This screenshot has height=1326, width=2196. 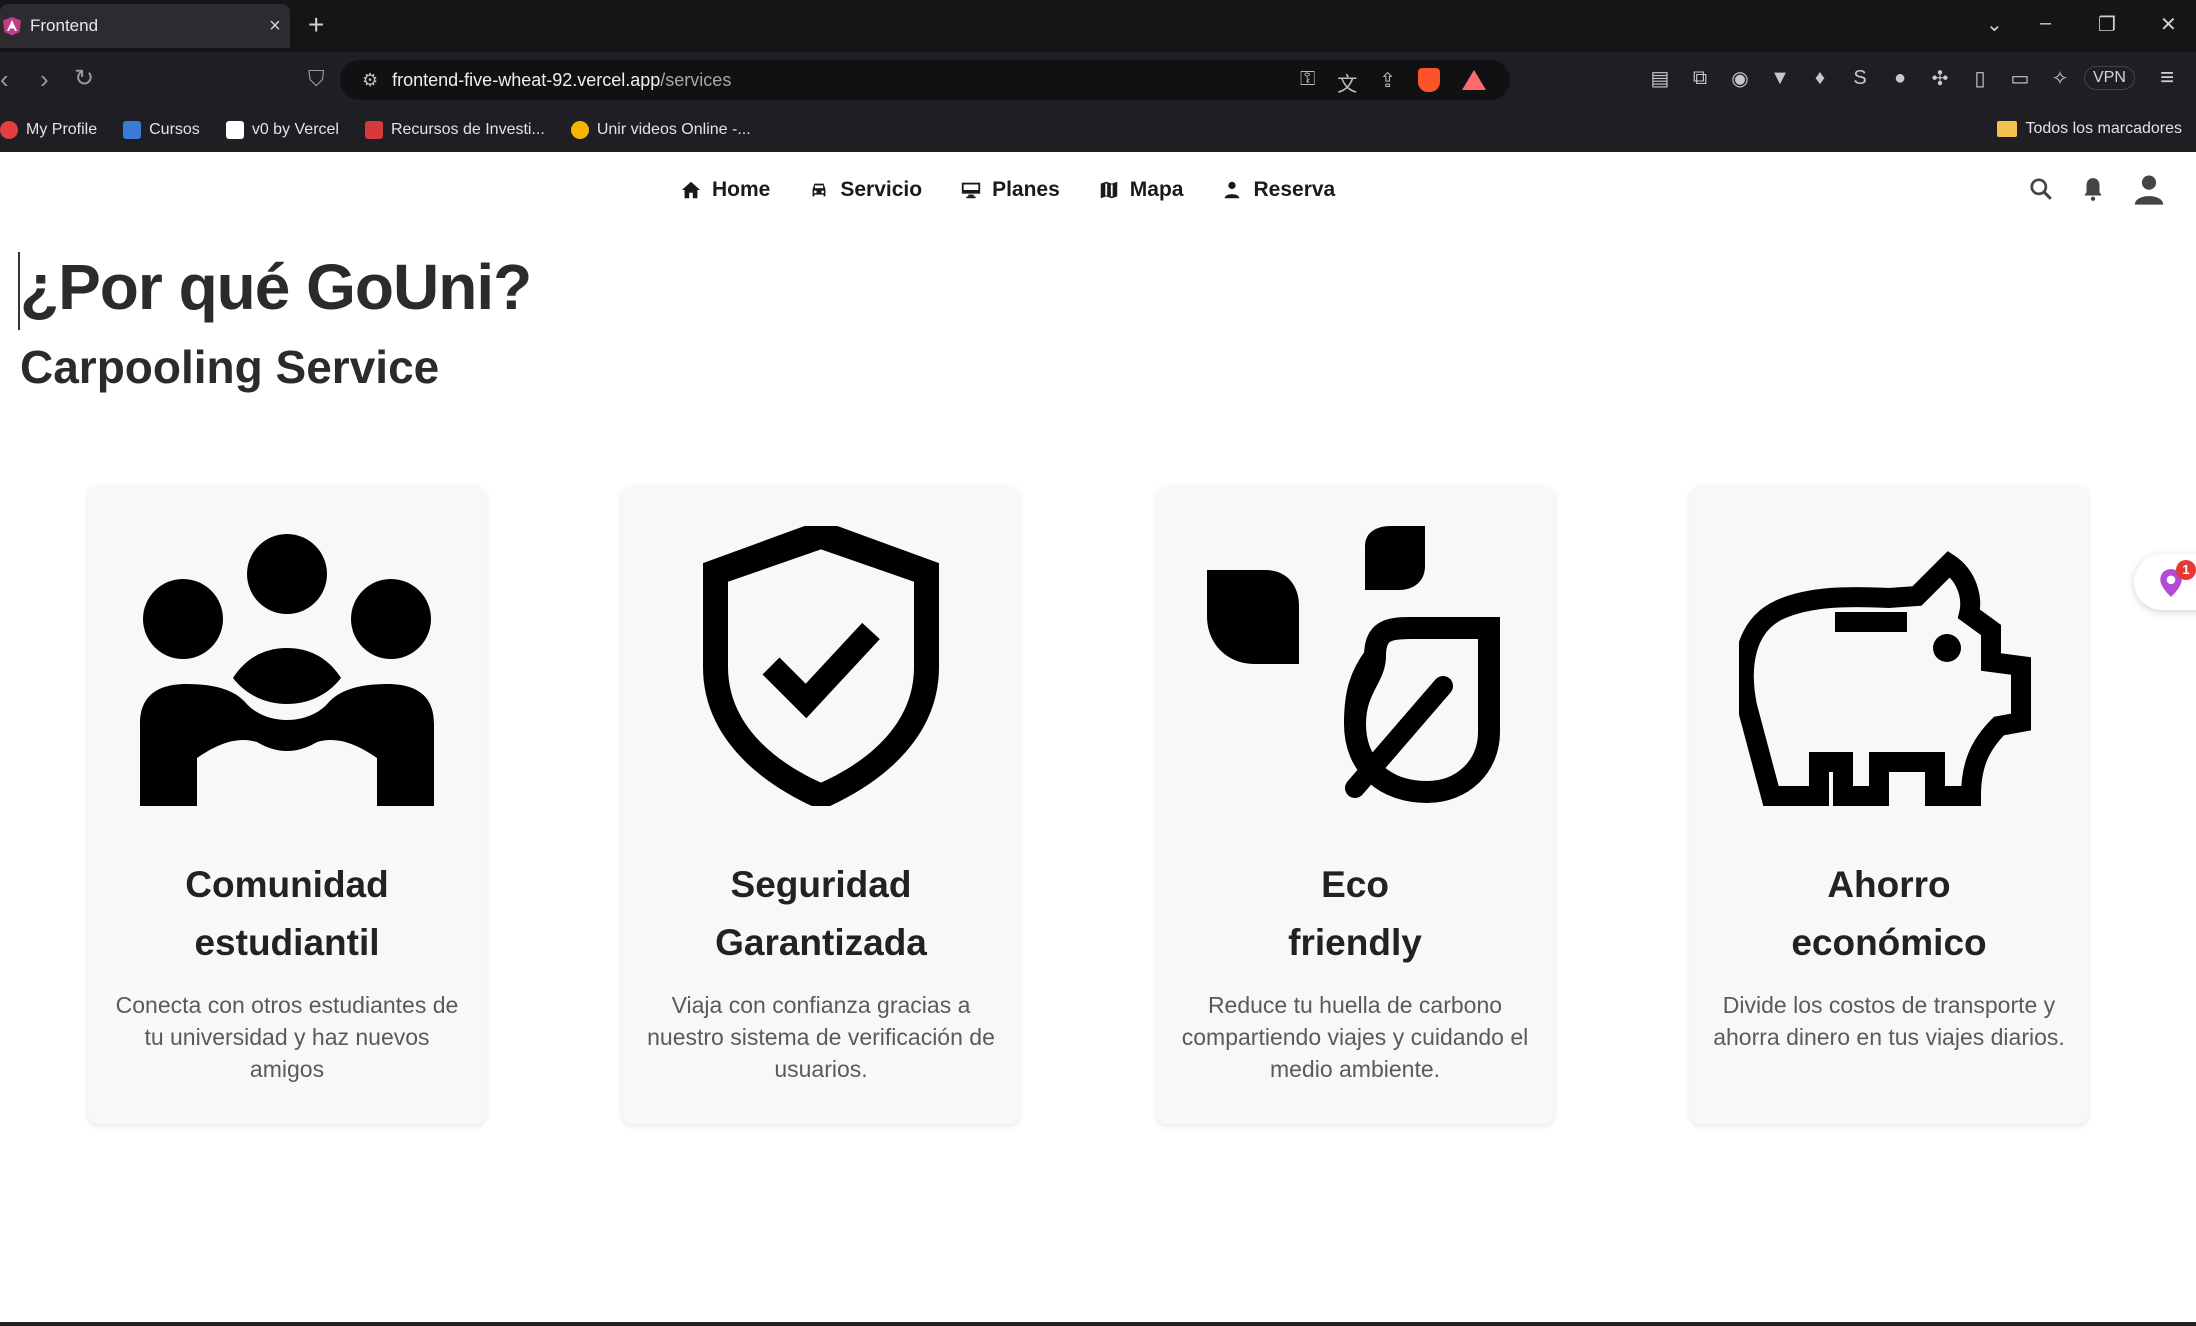 I want to click on back-icon: ‹, so click(x=4, y=79).